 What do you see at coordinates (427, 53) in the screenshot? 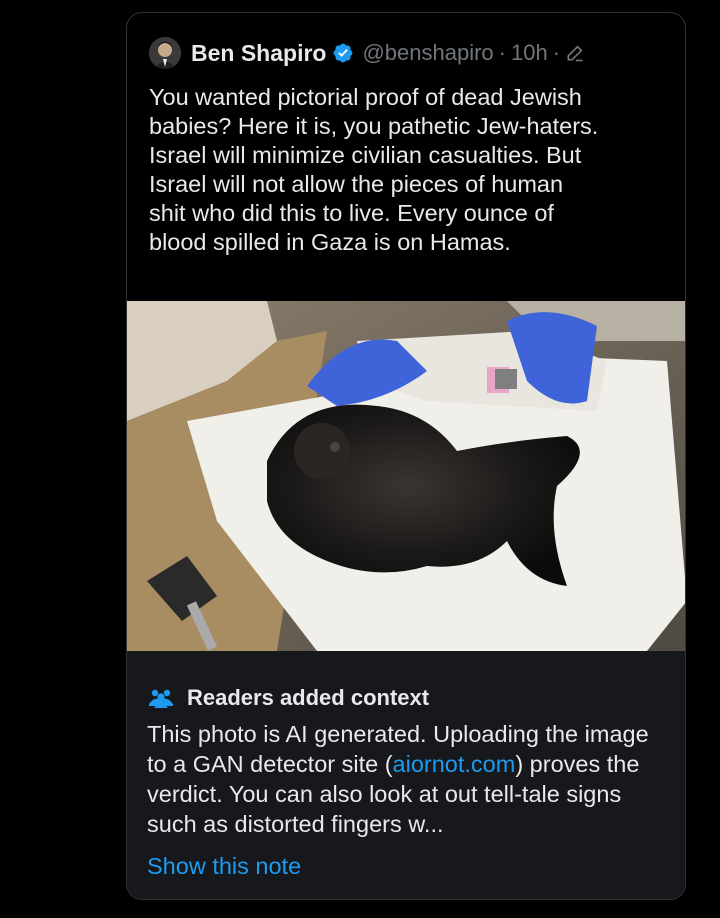
I see `author-handle: @benshapiro` at bounding box center [427, 53].